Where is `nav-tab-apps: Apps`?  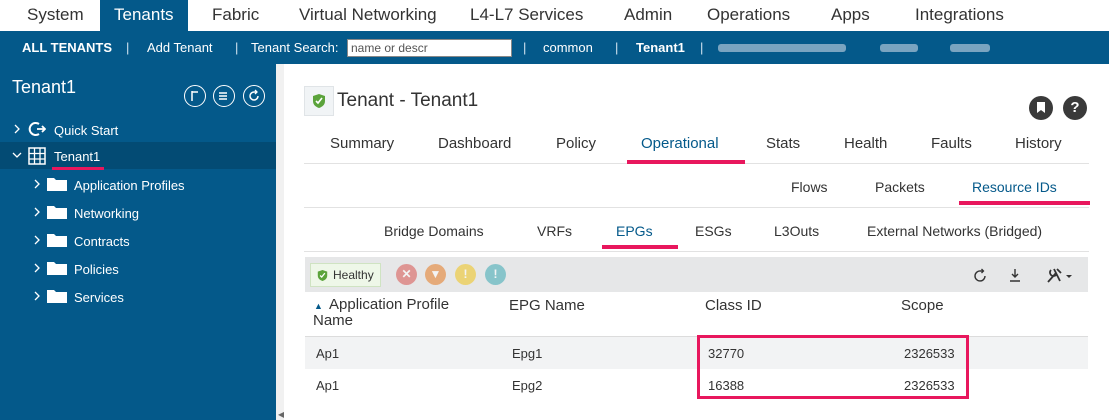 nav-tab-apps: Apps is located at coordinates (850, 15).